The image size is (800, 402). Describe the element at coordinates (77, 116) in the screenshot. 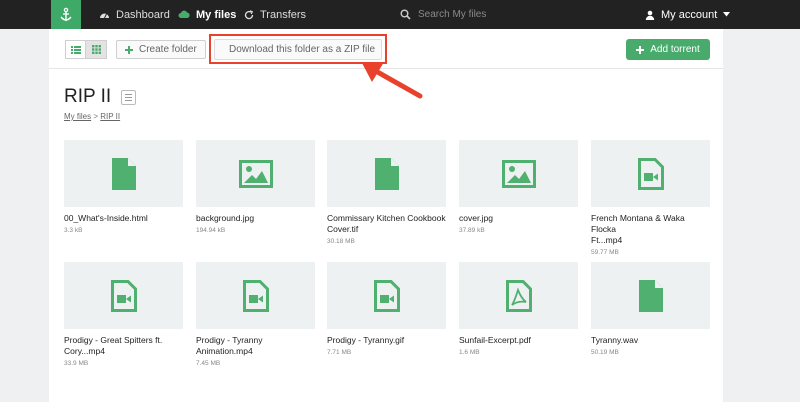

I see `breadcrumb-my-files: My files` at that location.